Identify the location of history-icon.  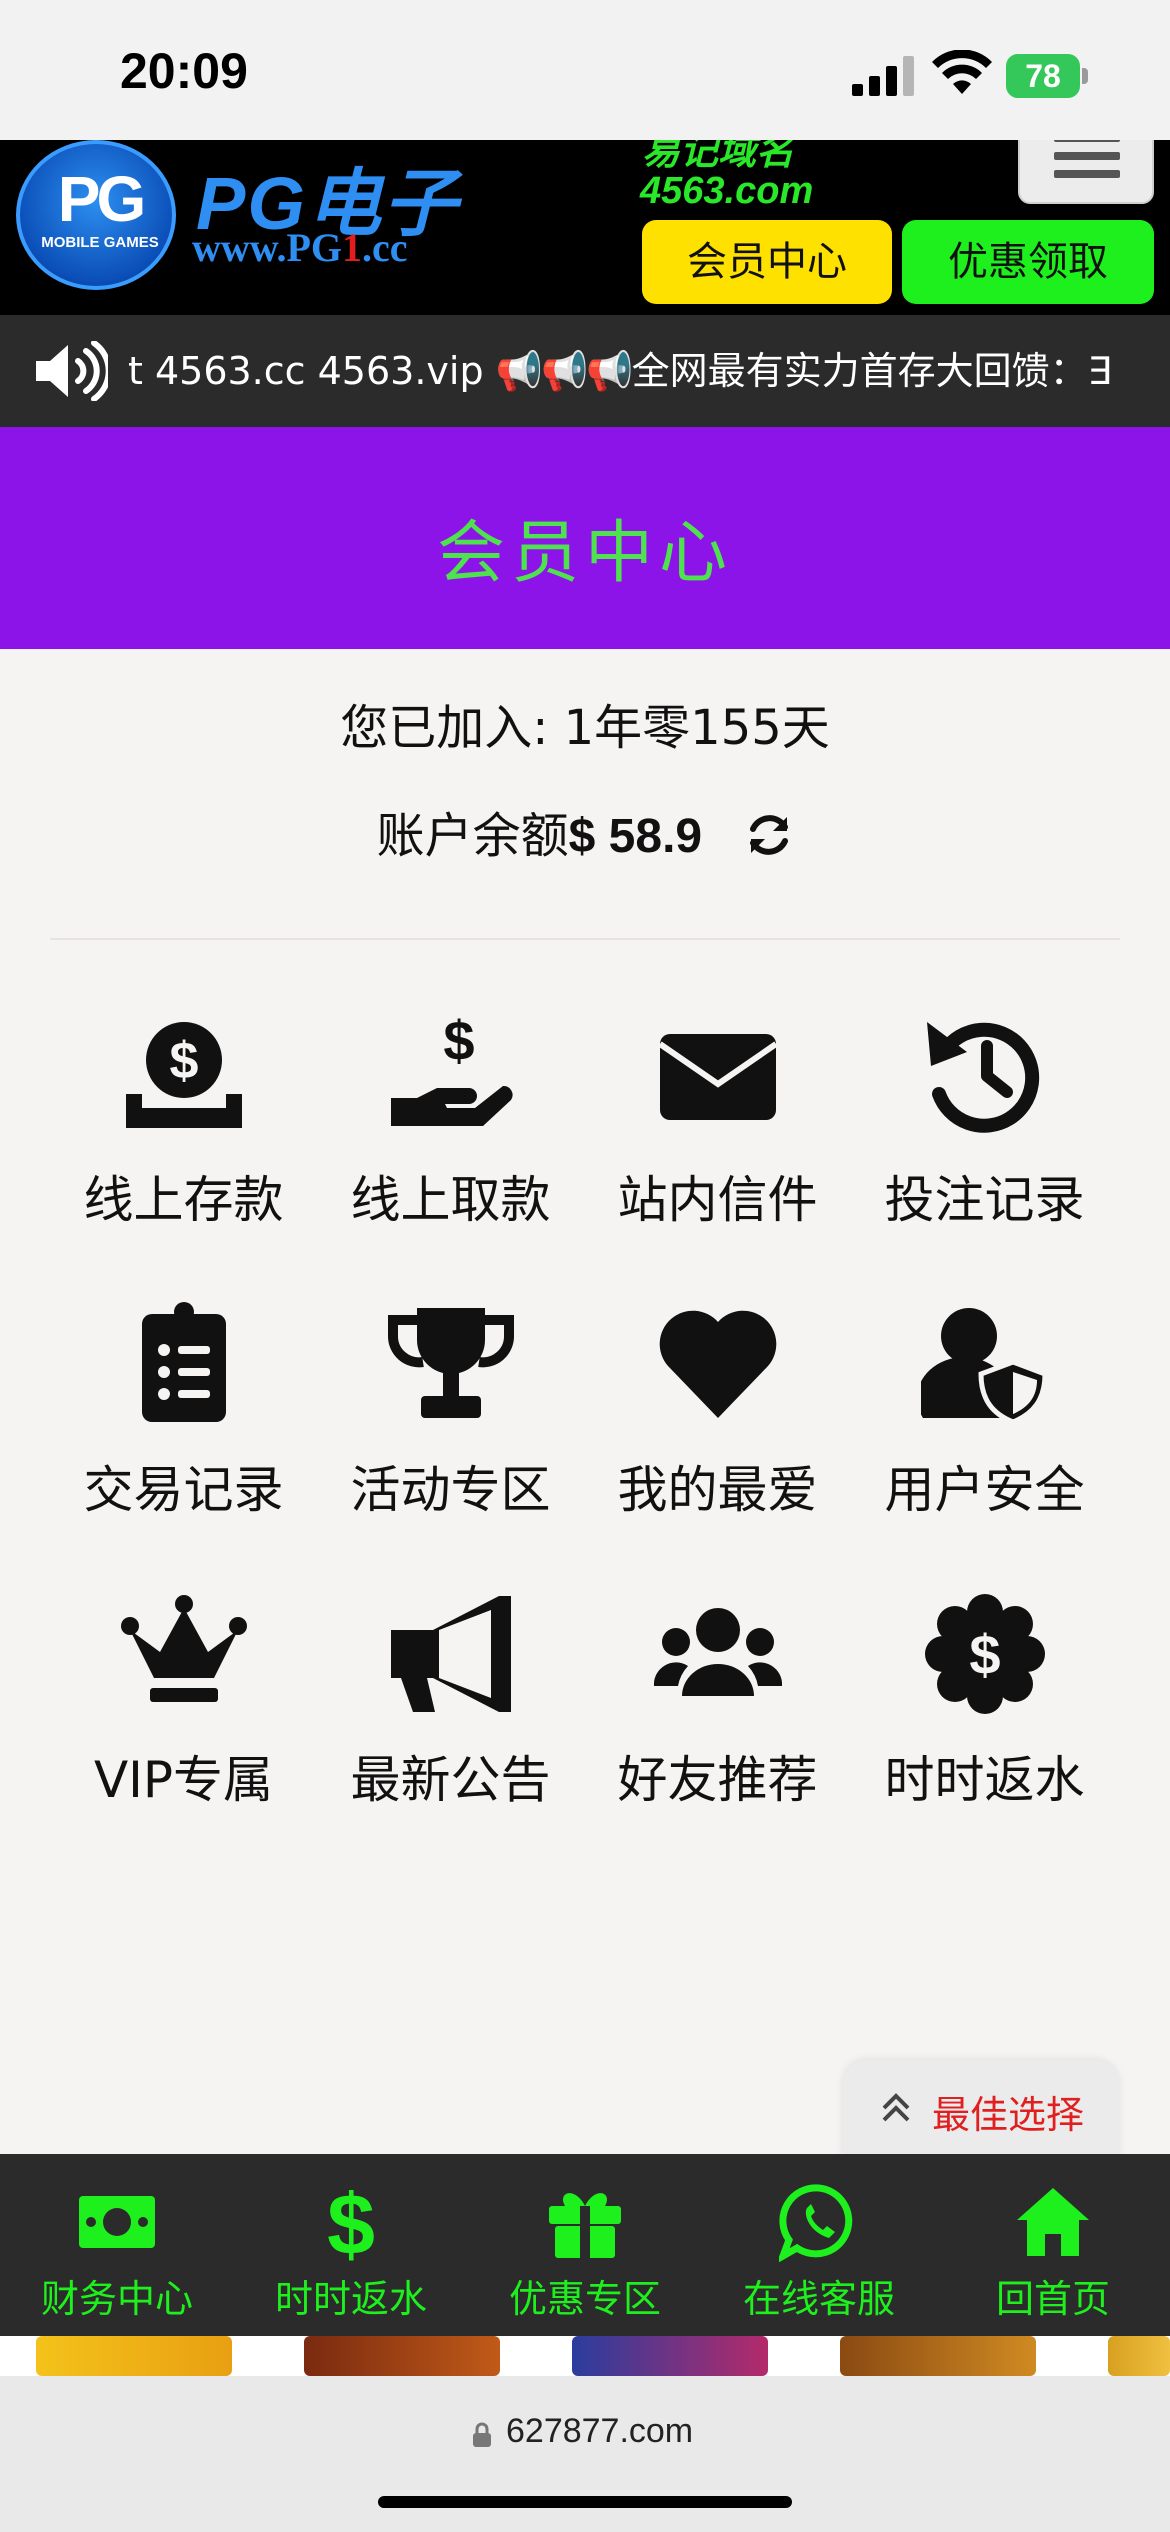
(982, 1077).